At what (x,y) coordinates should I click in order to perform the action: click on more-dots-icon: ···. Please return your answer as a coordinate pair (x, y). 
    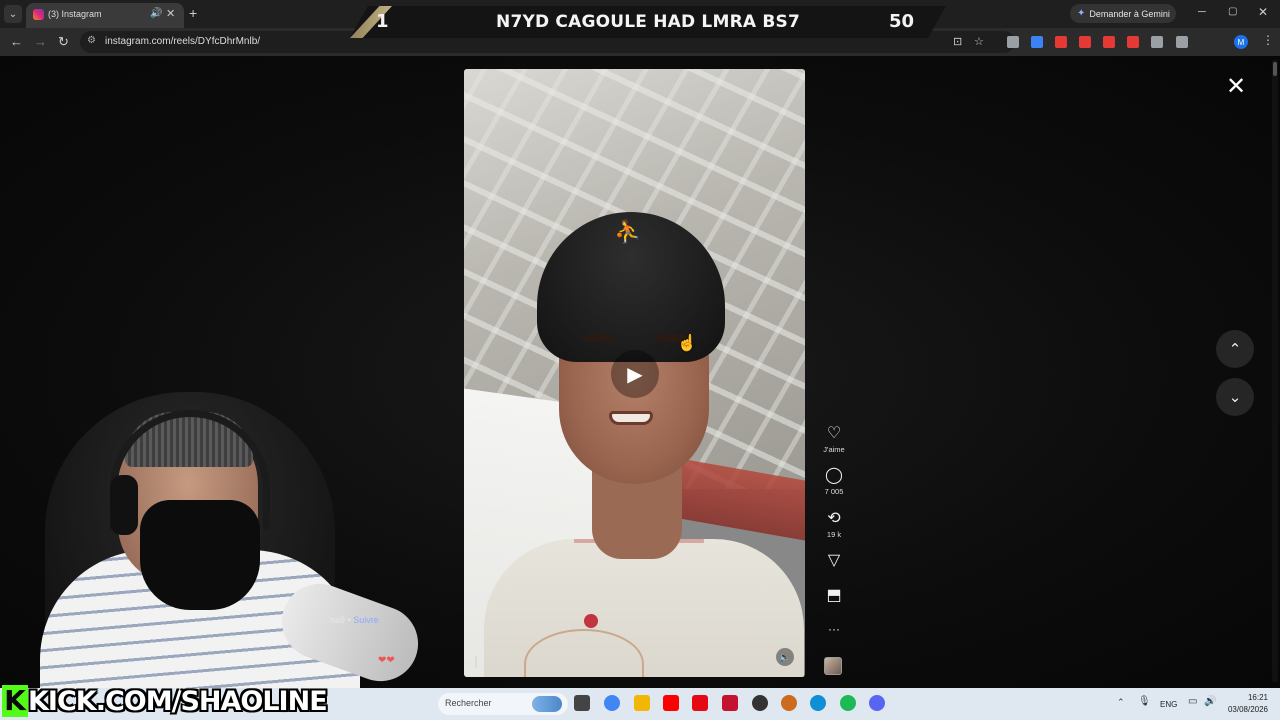
    Looking at the image, I should click on (834, 629).